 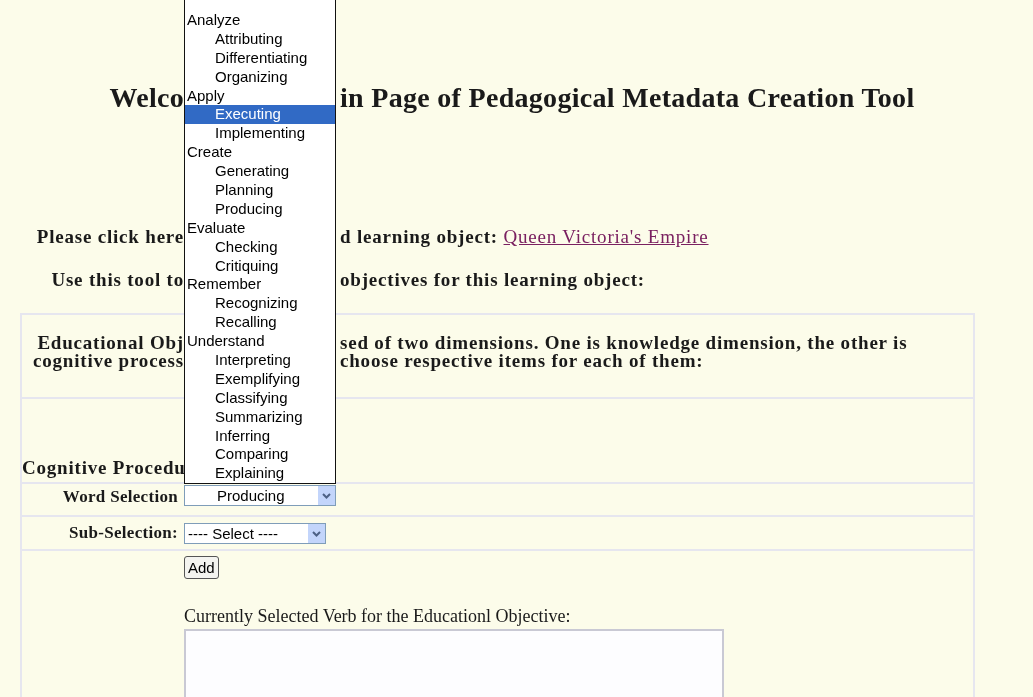 What do you see at coordinates (123, 533) in the screenshot?
I see `field-label: Sub-Selection:` at bounding box center [123, 533].